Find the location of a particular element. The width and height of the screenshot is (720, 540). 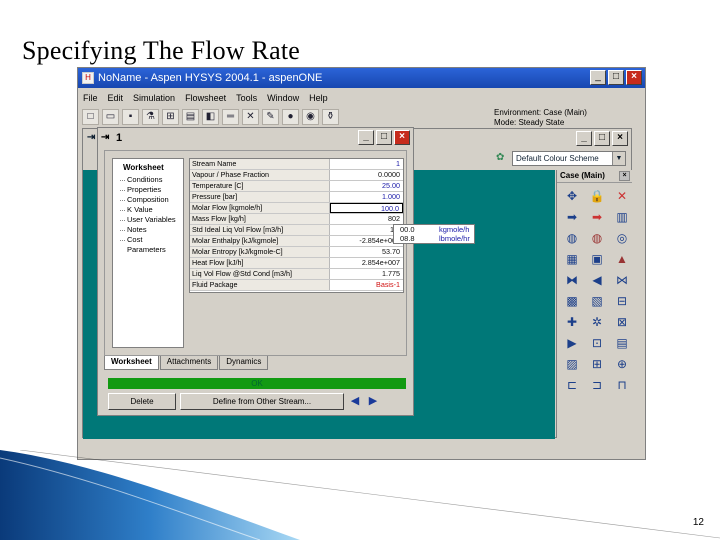

compressor-icon: ◍ is located at coordinates (597, 238).